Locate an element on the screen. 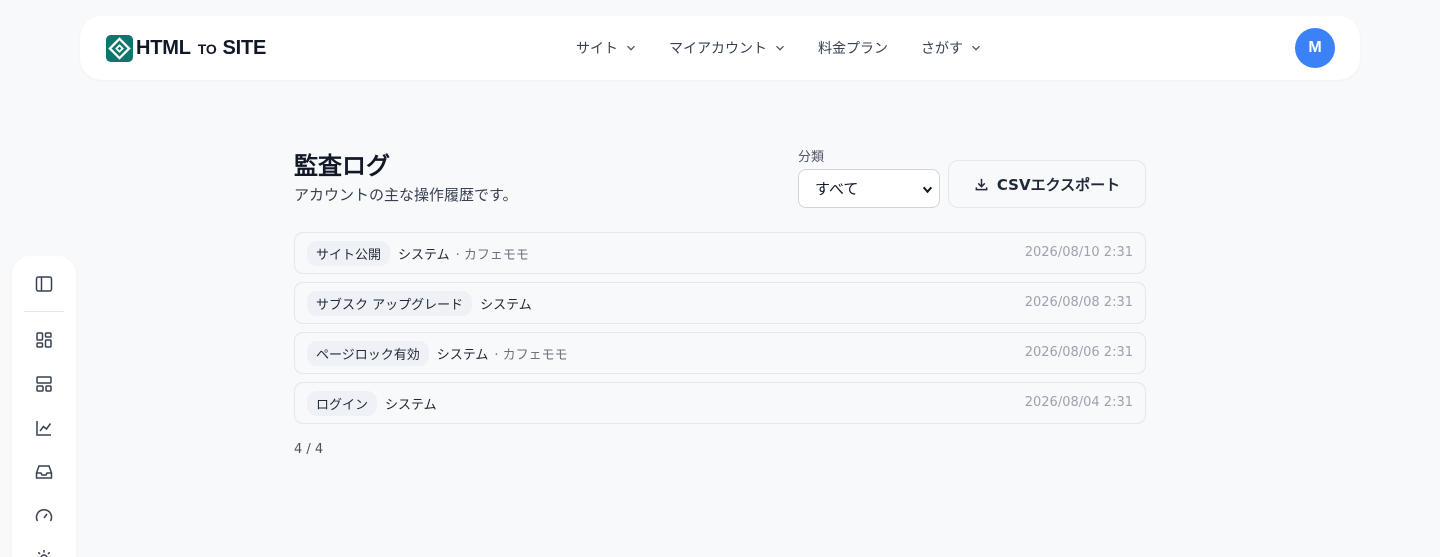 This screenshot has width=1440, height=557. rail-analytics-button is located at coordinates (44, 428).